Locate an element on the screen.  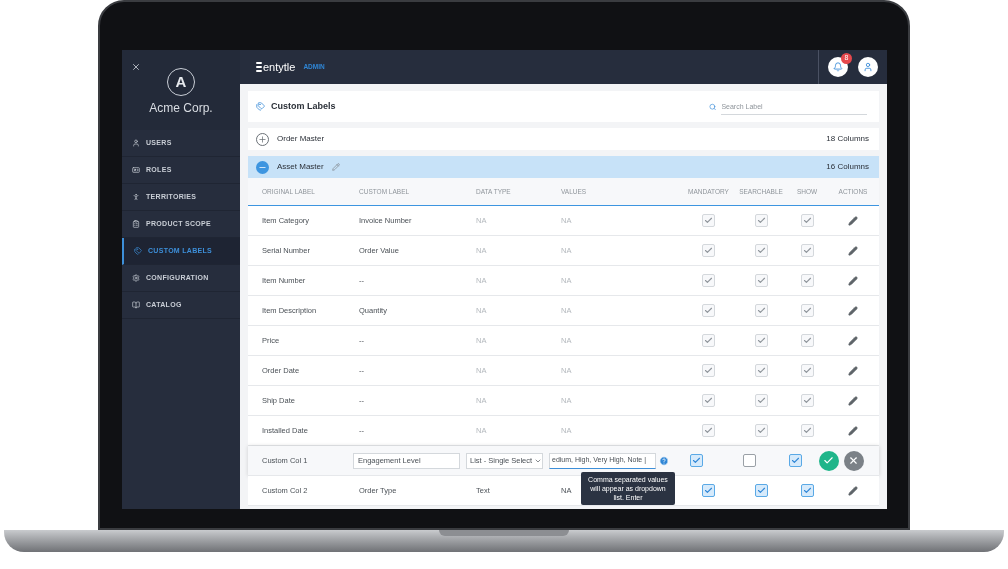
profile-button is located at coordinates (868, 67).